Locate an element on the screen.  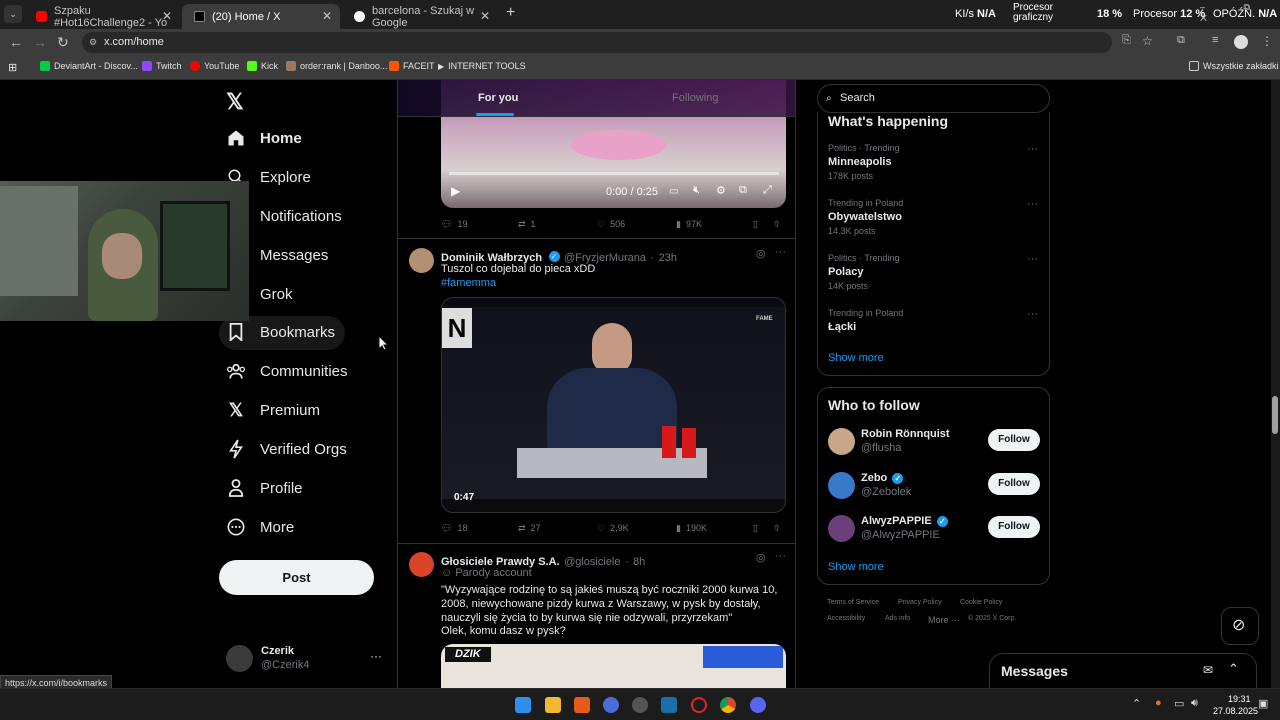
window-controls: – ⧉ ✕ is located at coordinates (1240, 13).